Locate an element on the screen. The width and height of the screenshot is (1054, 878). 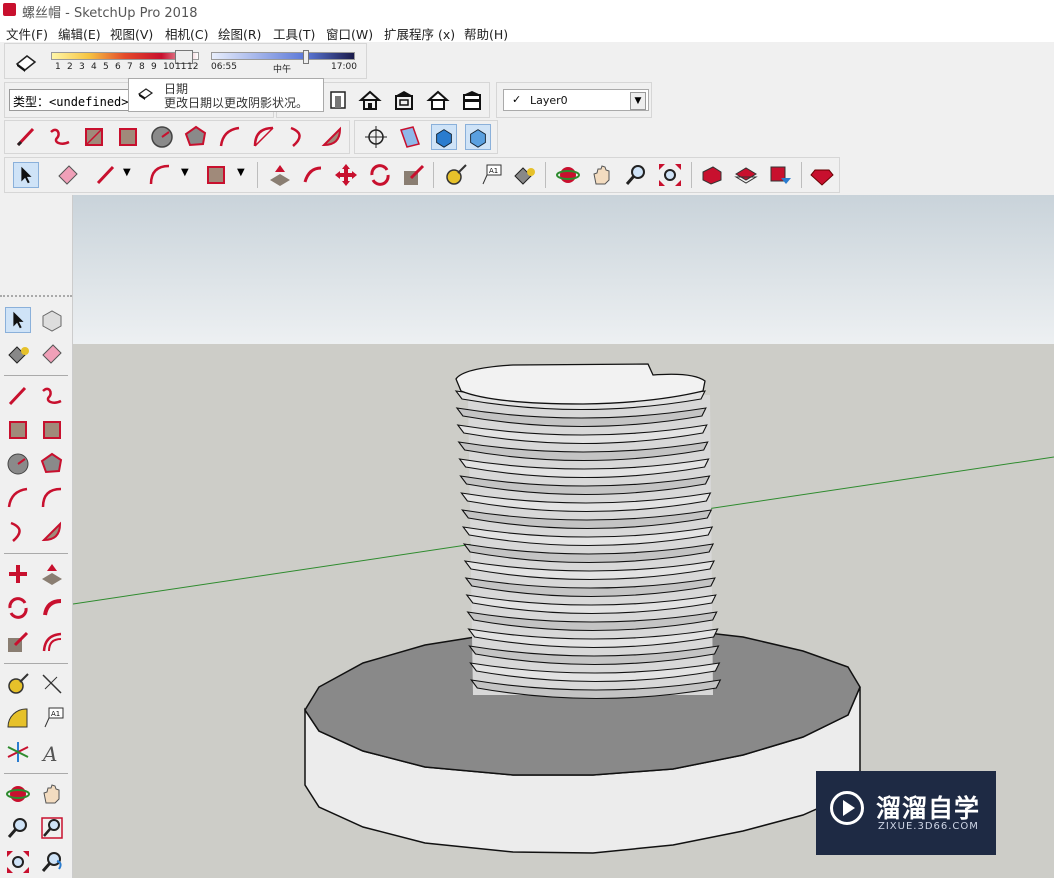
top-view-icon is located at coordinates (404, 100).